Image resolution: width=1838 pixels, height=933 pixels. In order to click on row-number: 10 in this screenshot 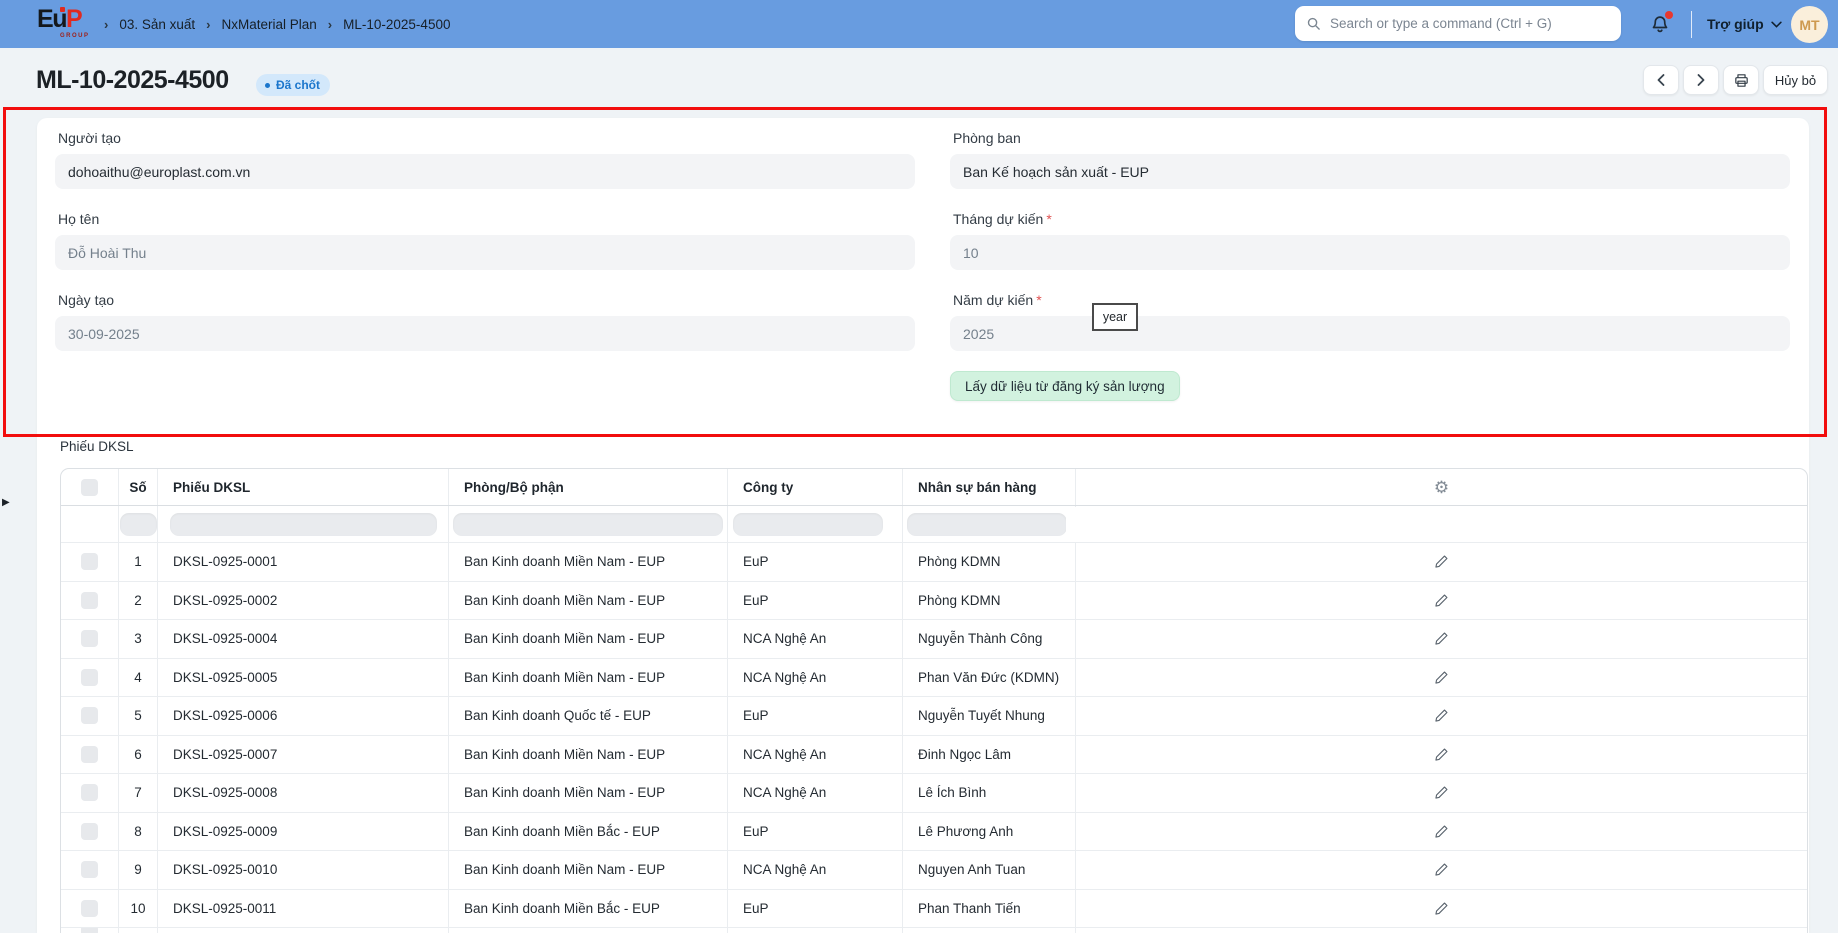, I will do `click(138, 908)`.